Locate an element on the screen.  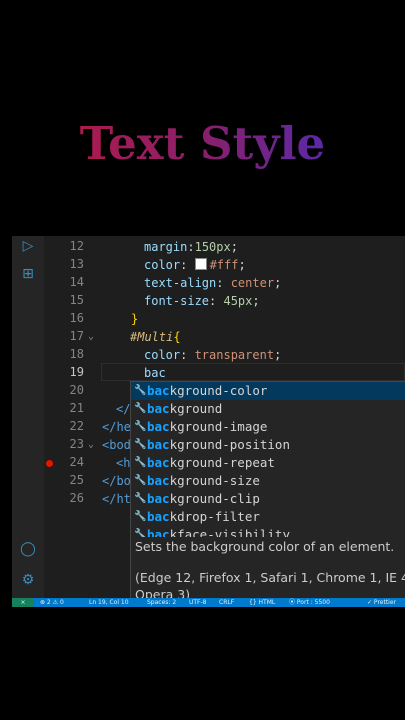
code-line: } is located at coordinates (134, 319).